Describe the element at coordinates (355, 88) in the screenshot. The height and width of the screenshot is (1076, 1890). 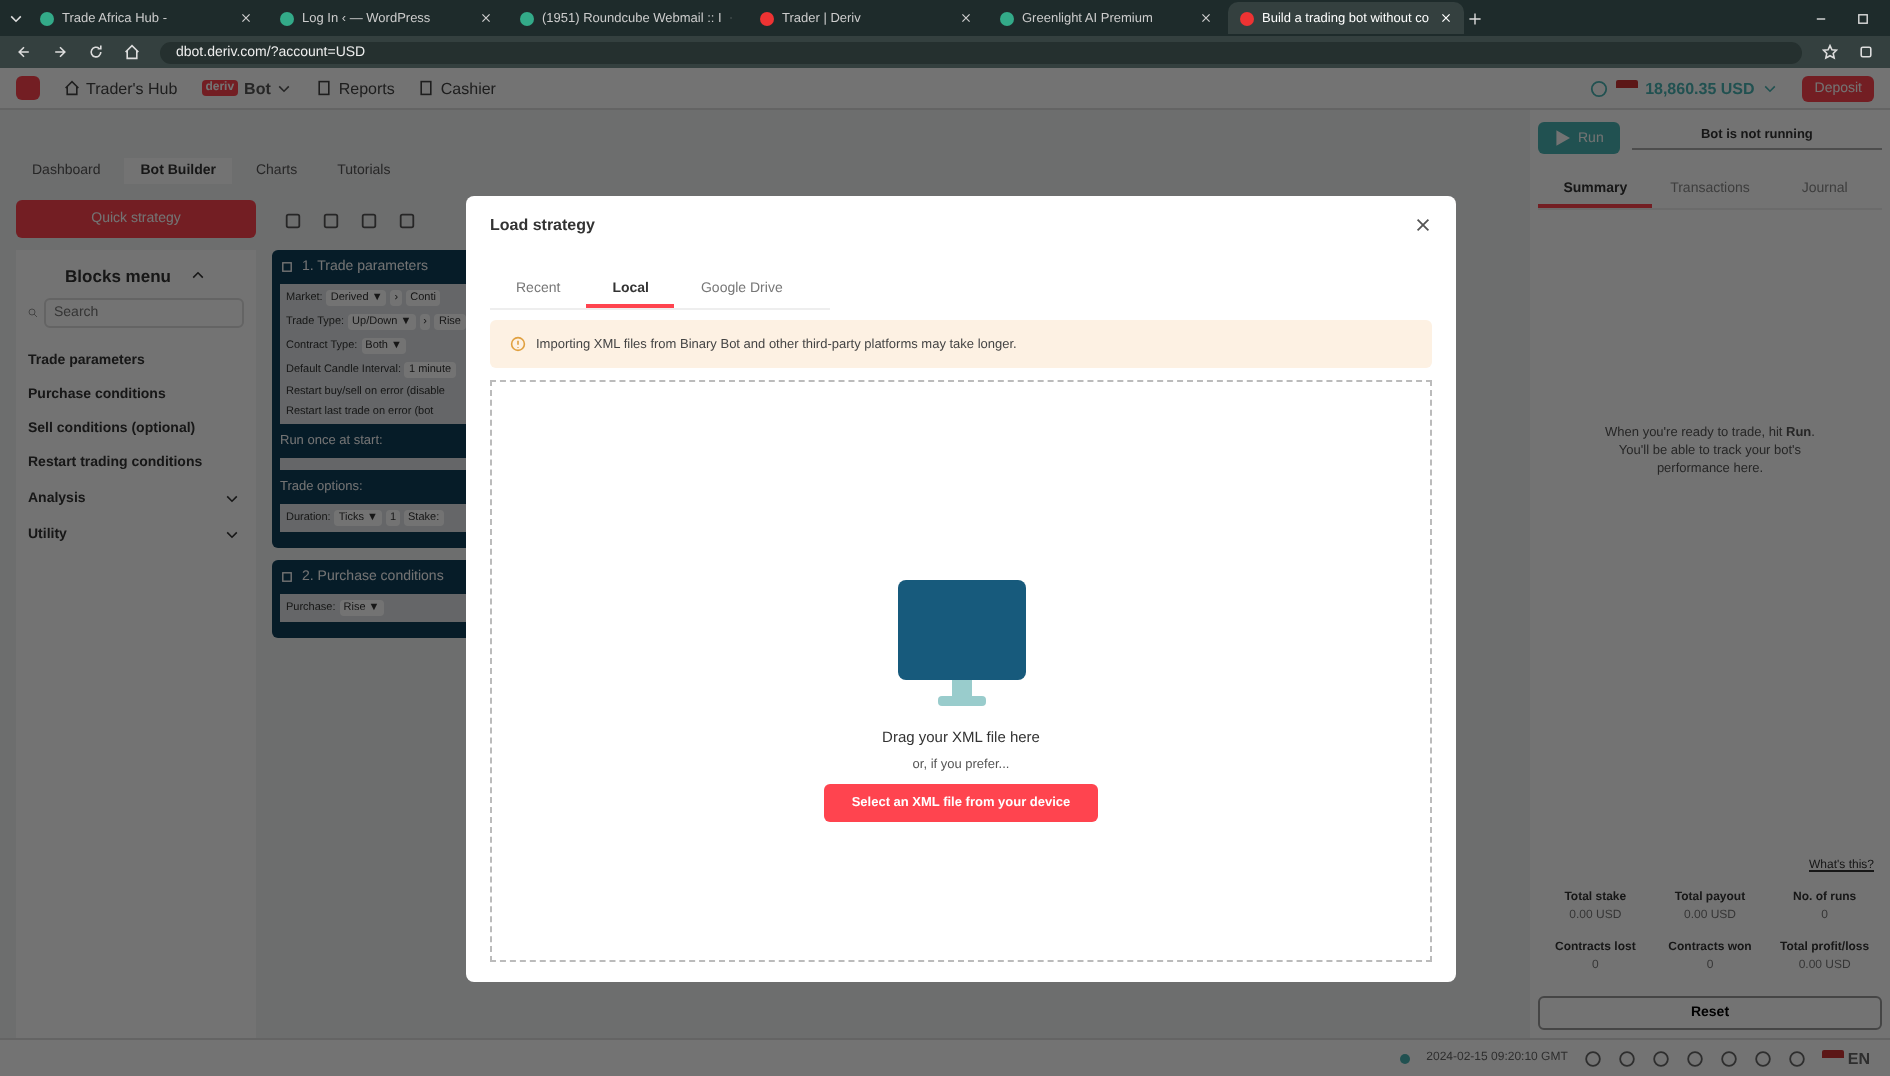
I see `nav-link: Reports` at that location.